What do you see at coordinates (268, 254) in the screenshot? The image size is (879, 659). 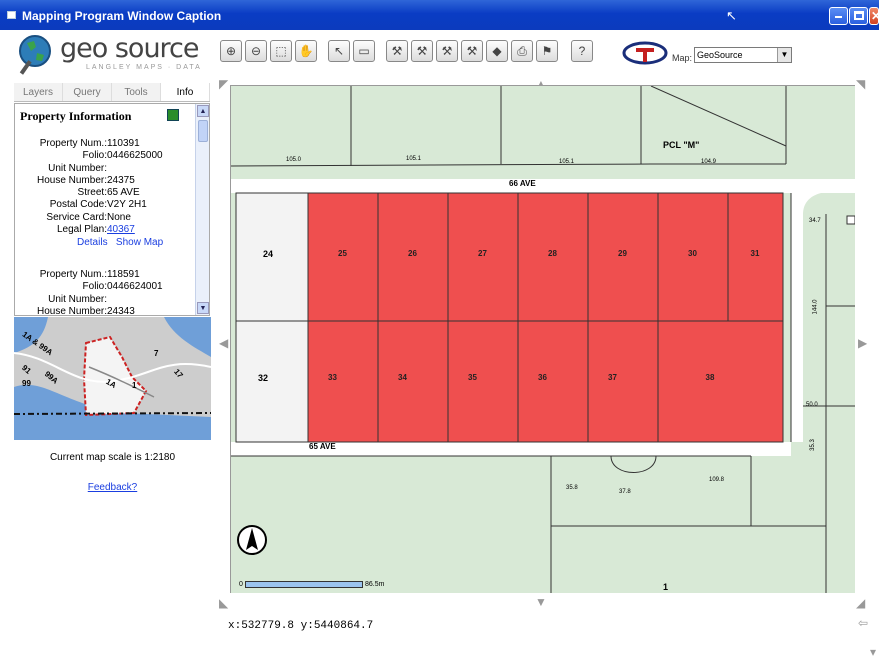 I see `lot-label: 24` at bounding box center [268, 254].